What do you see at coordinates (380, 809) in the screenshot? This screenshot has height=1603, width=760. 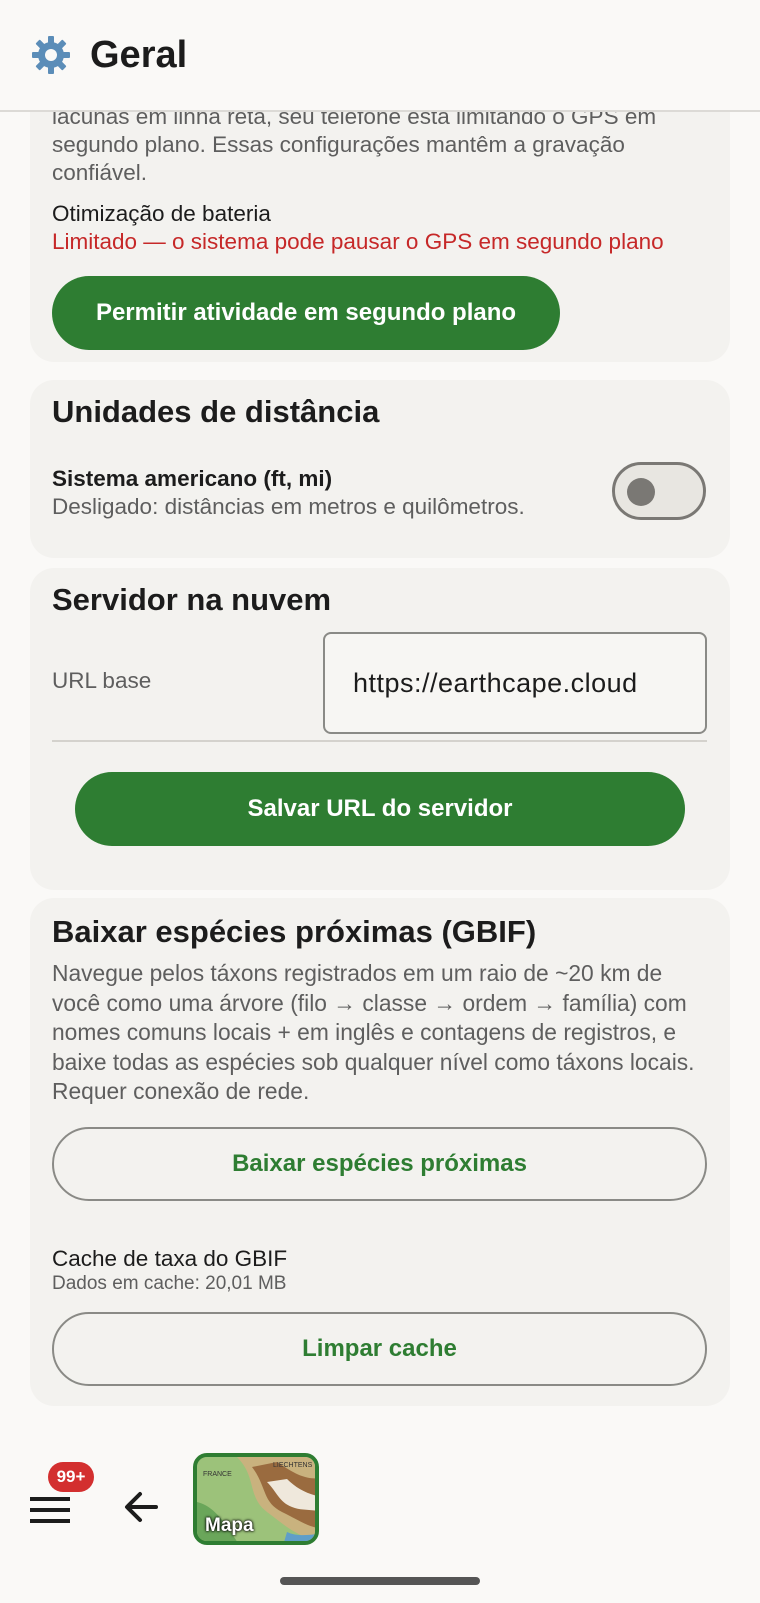 I see `save-server-url-button: Salvar URL do servidor` at bounding box center [380, 809].